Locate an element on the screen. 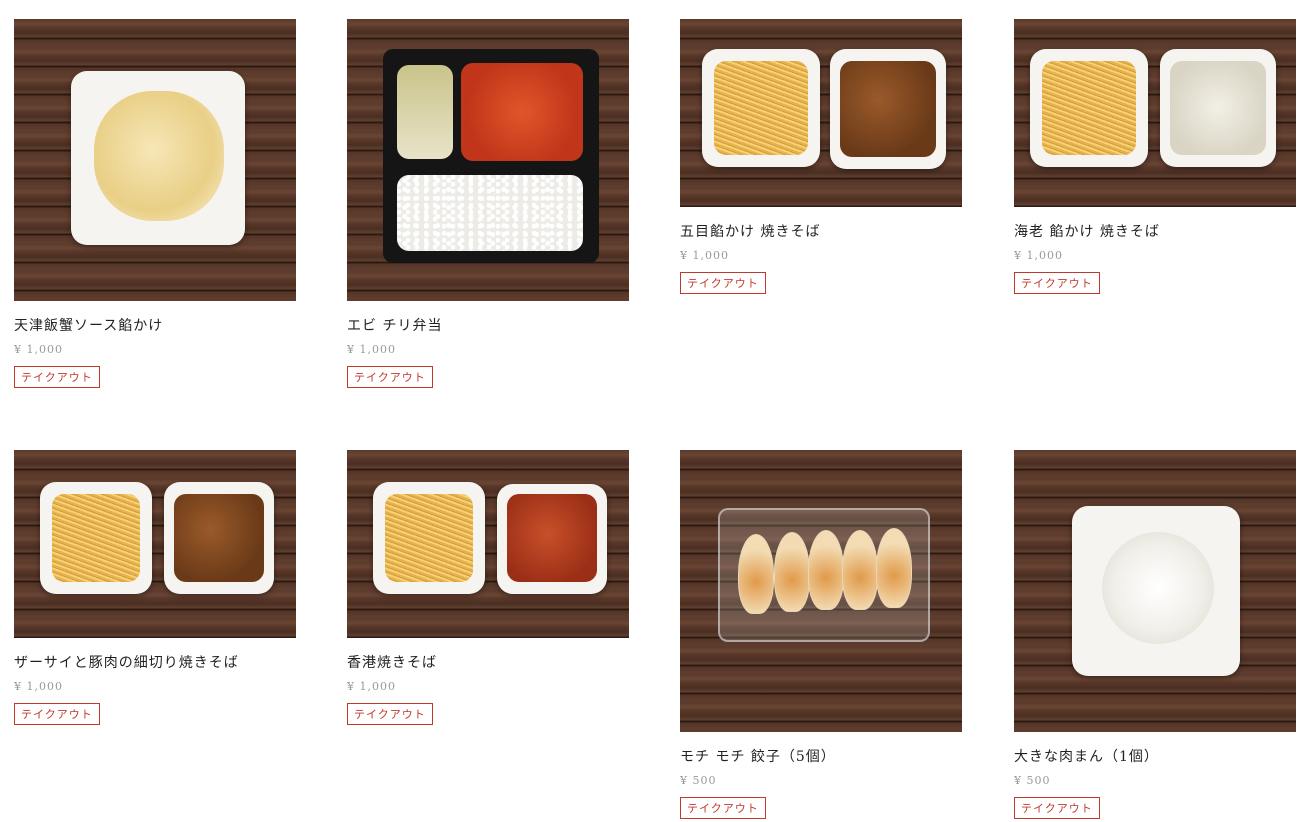 This screenshot has height=822, width=1312. ebi-sauce-icon is located at coordinates (1218, 108).